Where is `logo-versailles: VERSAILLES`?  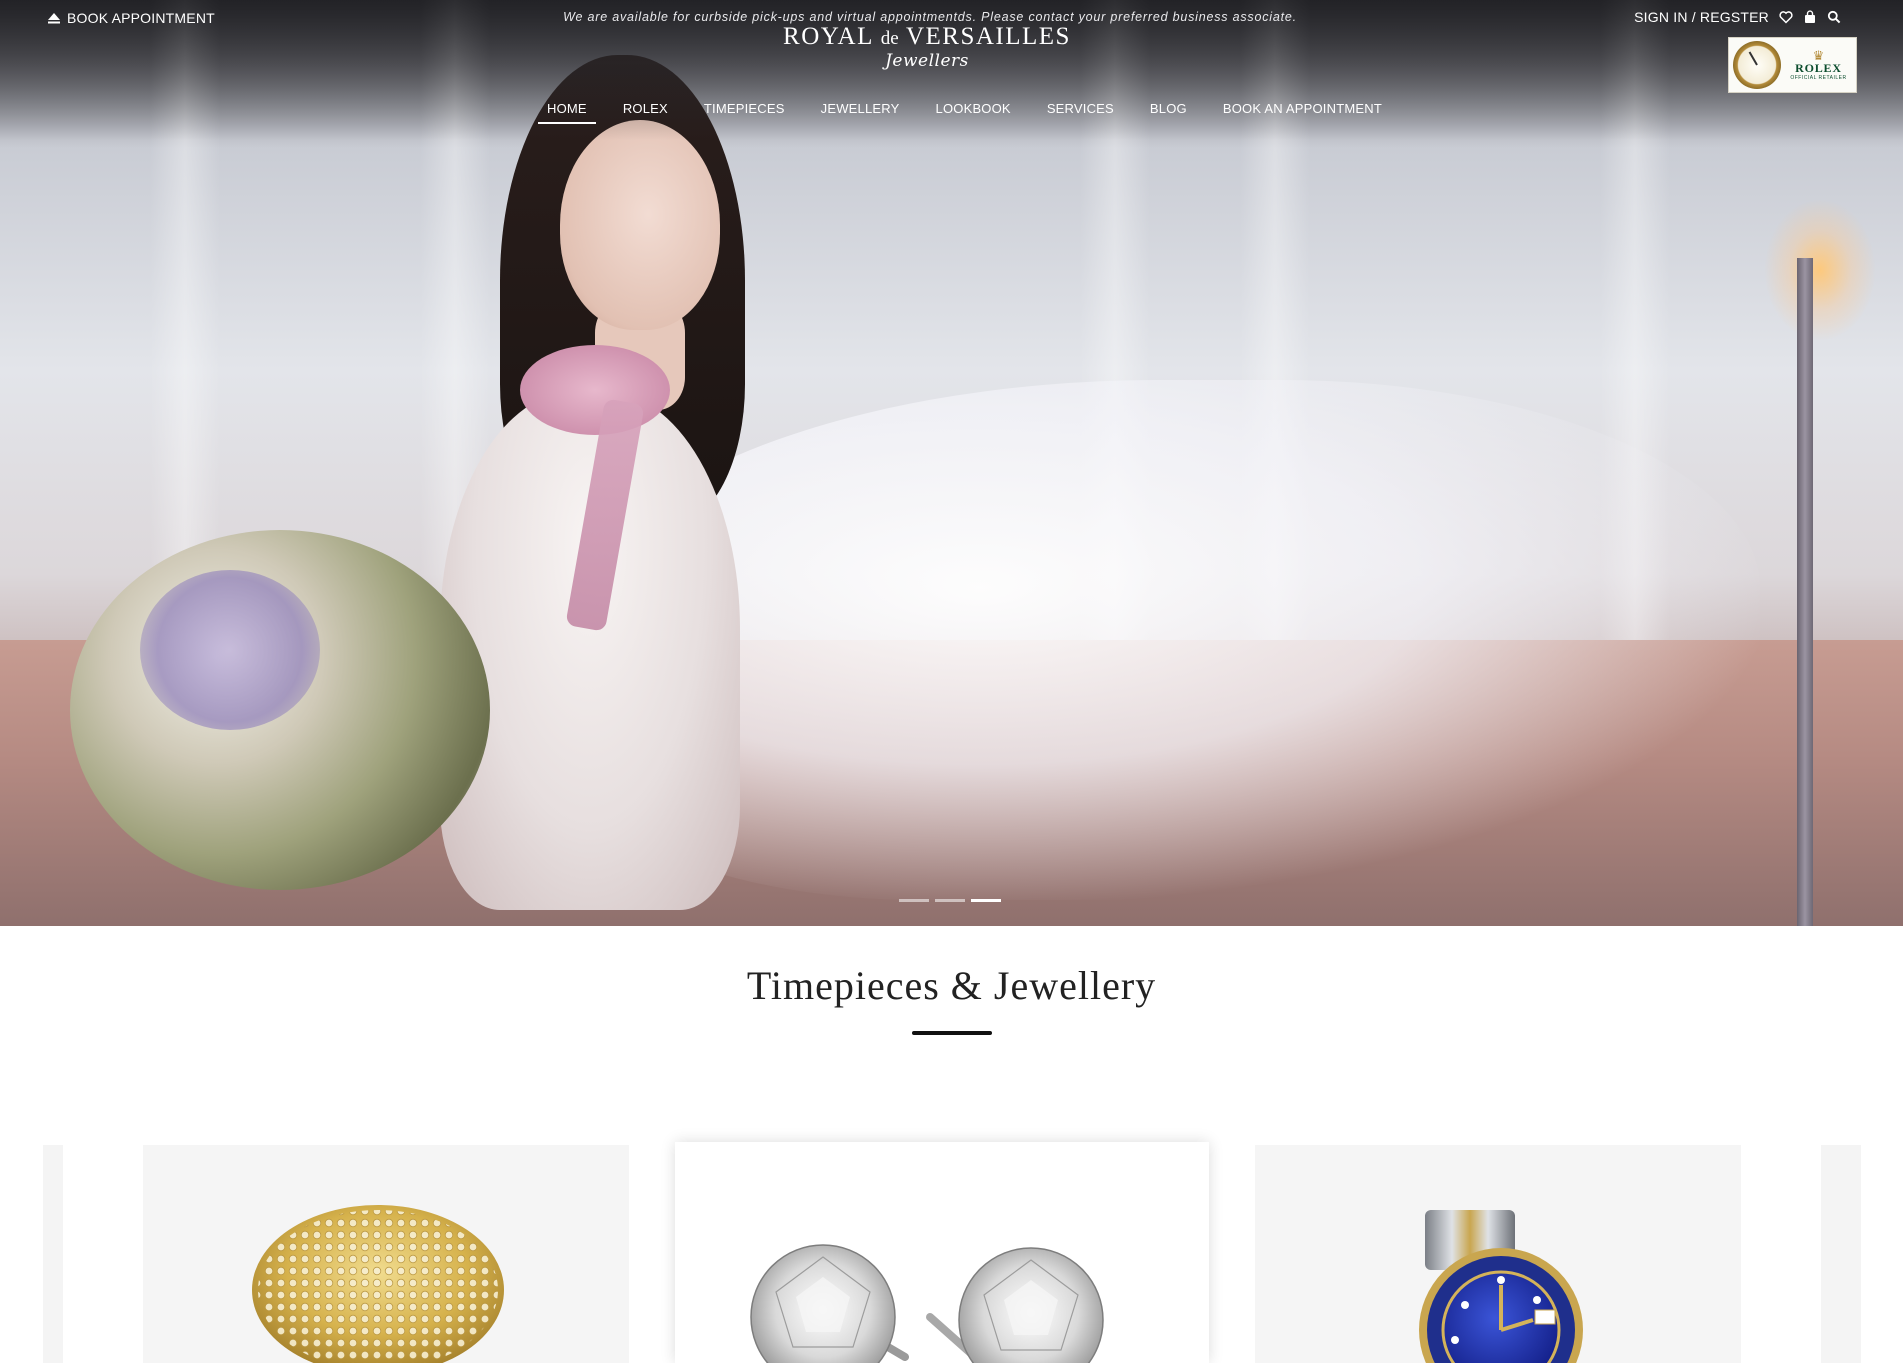 logo-versailles: VERSAILLES is located at coordinates (988, 36).